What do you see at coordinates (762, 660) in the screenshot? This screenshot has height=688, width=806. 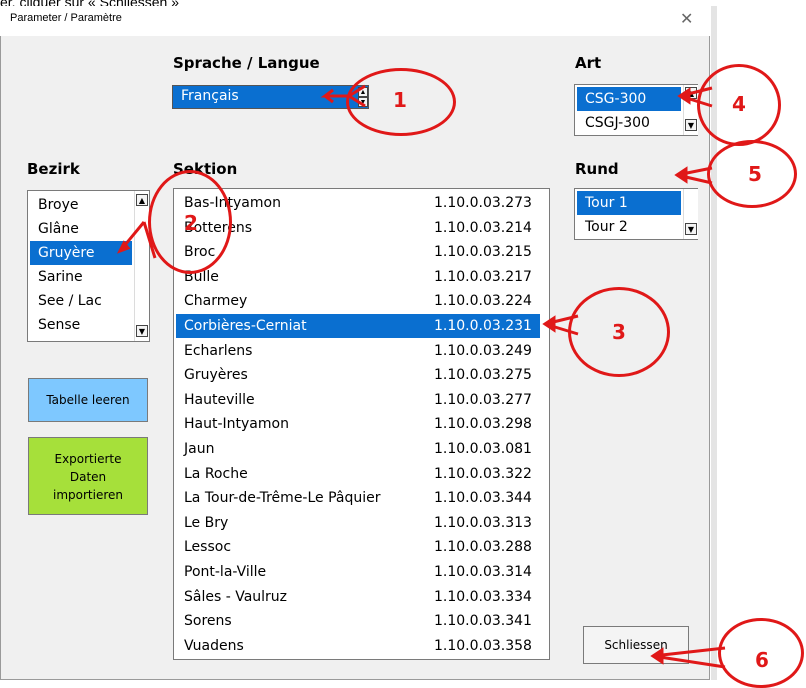 I see `callout-number-6: 6` at bounding box center [762, 660].